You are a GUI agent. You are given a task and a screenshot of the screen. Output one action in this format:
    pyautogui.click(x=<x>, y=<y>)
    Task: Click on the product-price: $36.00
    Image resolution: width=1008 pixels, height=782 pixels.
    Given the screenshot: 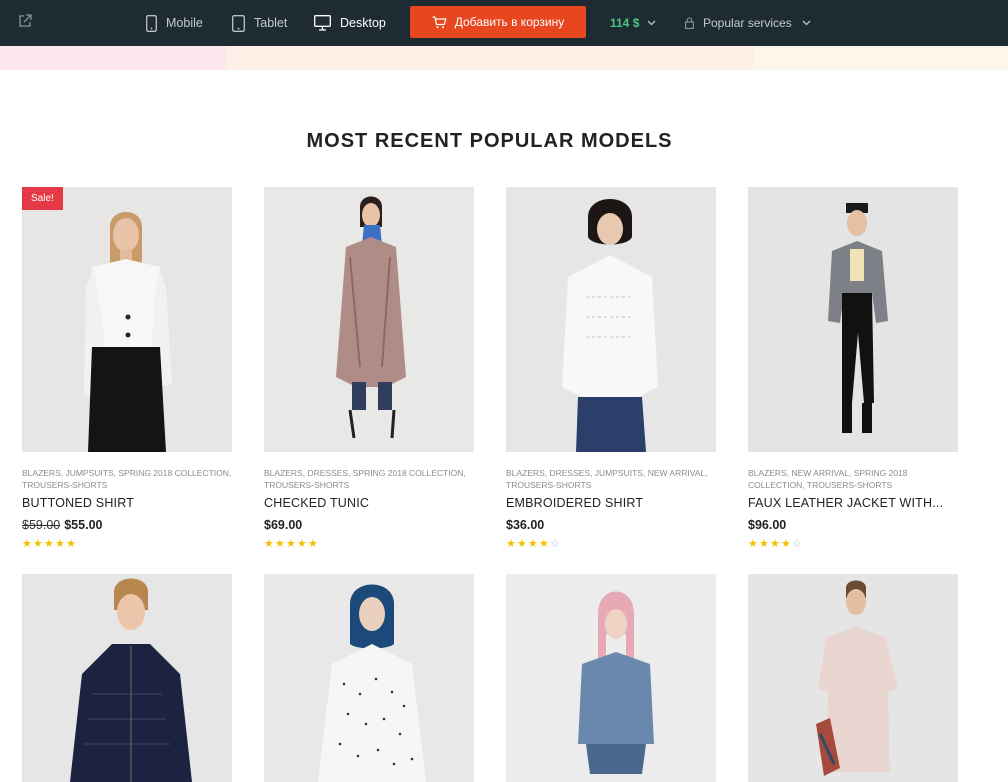 What is the action you would take?
    pyautogui.click(x=611, y=525)
    